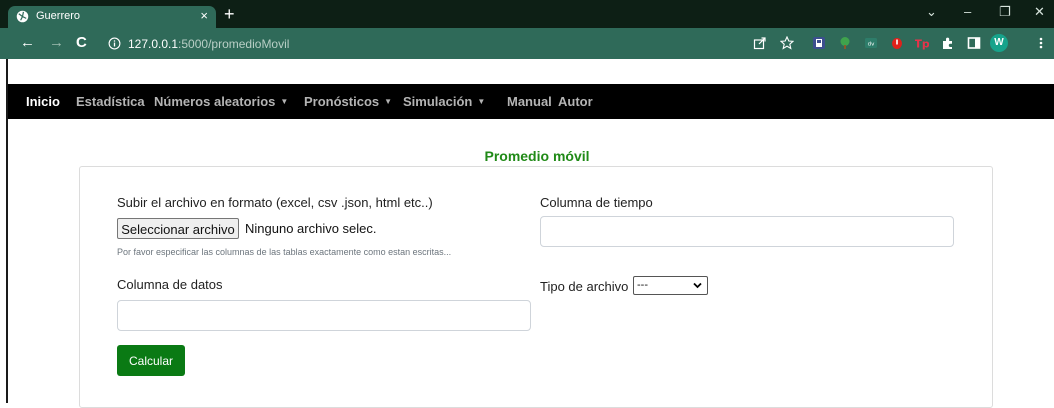 The width and height of the screenshot is (1054, 408). Describe the element at coordinates (27, 43) in the screenshot. I see `back-button: ←` at that location.